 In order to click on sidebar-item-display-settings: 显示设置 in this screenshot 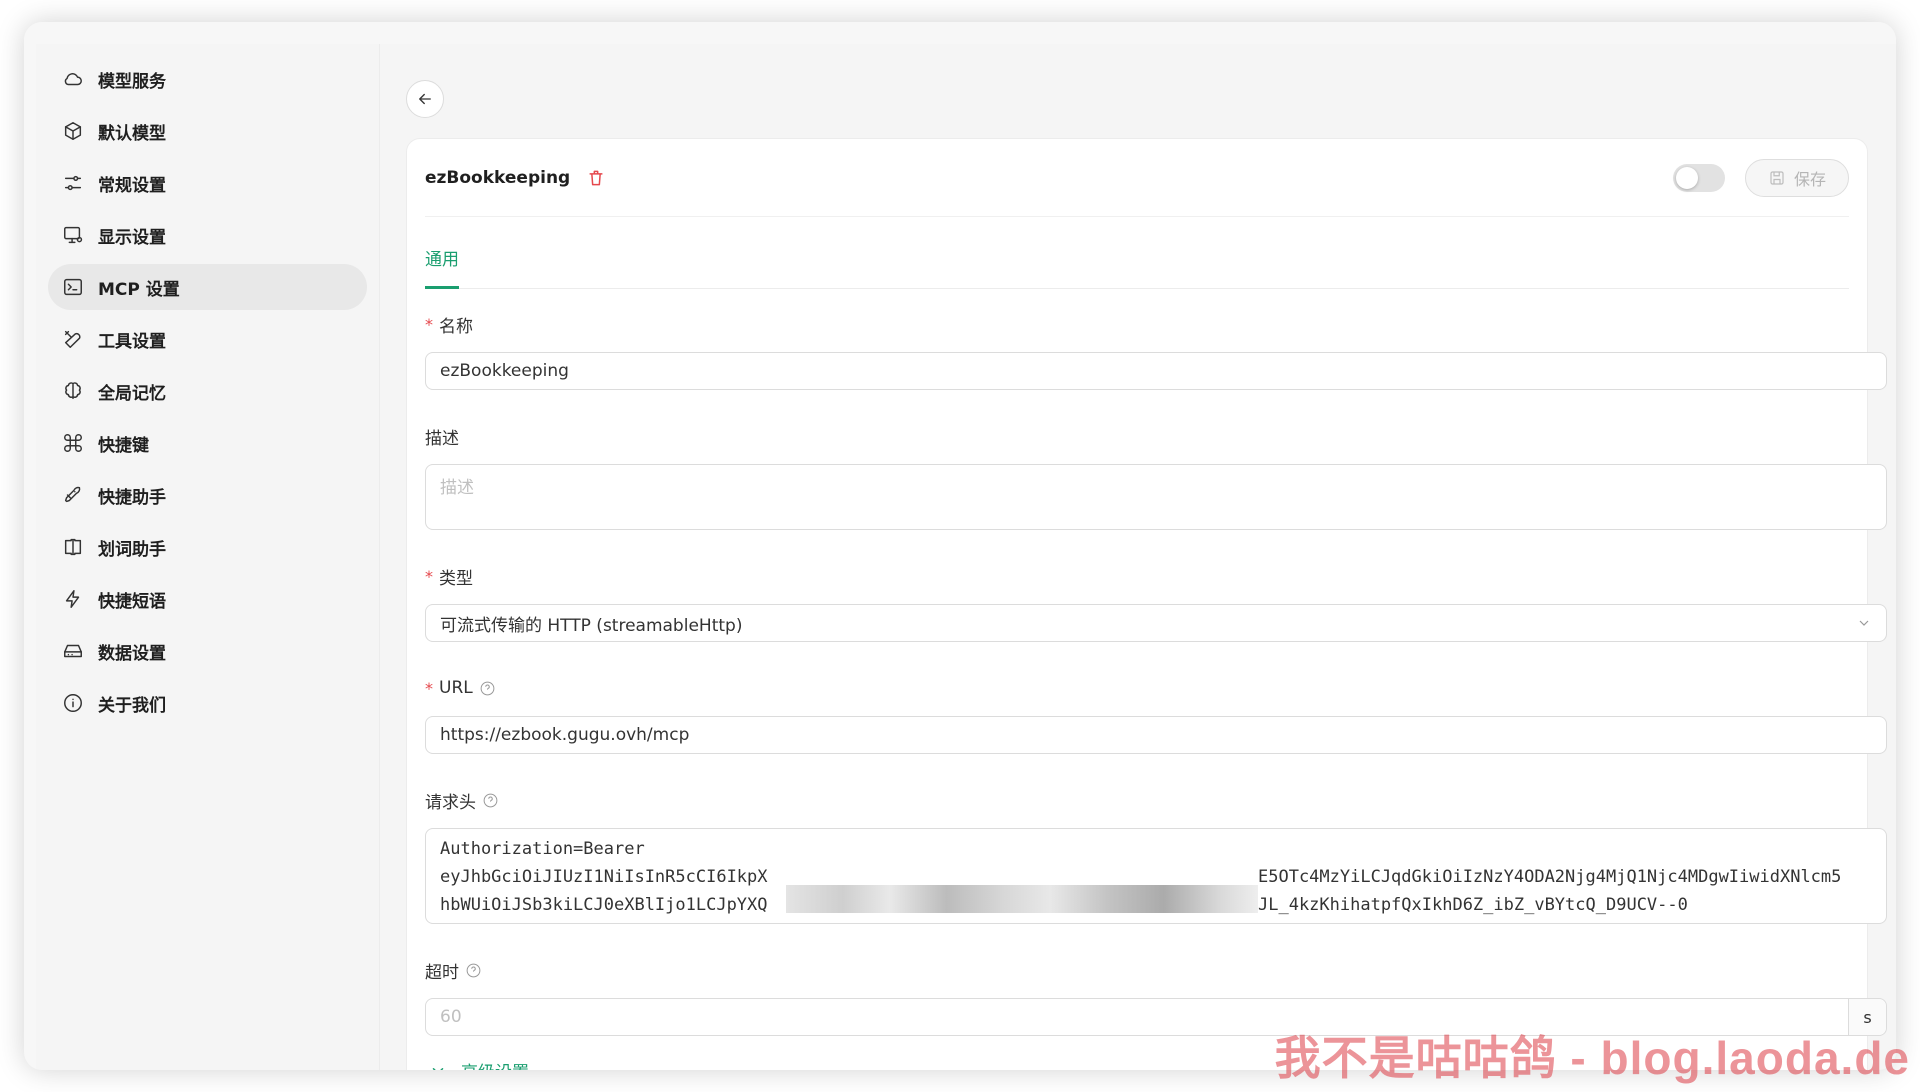, I will do `click(207, 235)`.